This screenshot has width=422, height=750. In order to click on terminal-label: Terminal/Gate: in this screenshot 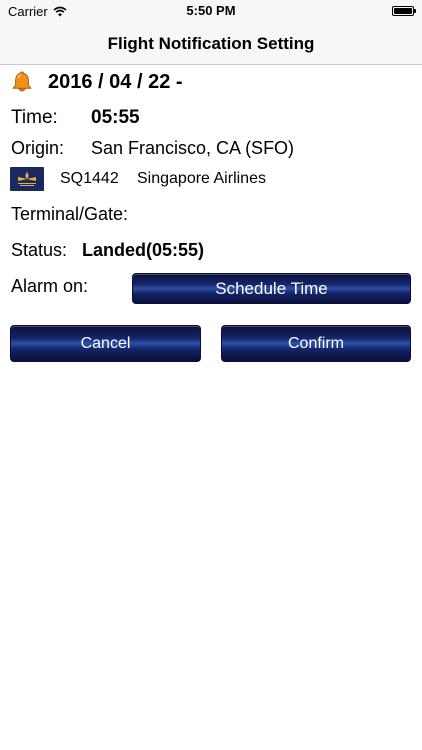, I will do `click(70, 214)`.